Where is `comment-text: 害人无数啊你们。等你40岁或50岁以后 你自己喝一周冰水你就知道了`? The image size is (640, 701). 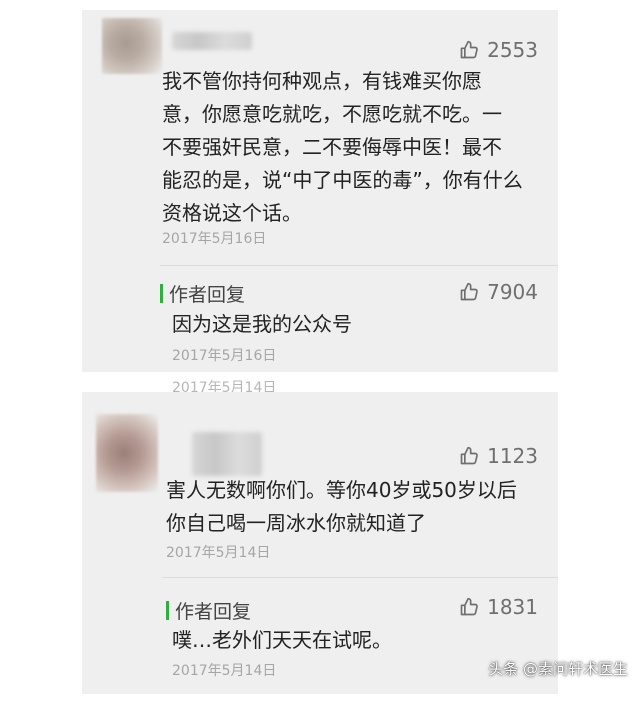
comment-text: 害人无数啊你们。等你40岁或50岁以后 你自己喝一周冰水你就知道了 is located at coordinates (362, 507).